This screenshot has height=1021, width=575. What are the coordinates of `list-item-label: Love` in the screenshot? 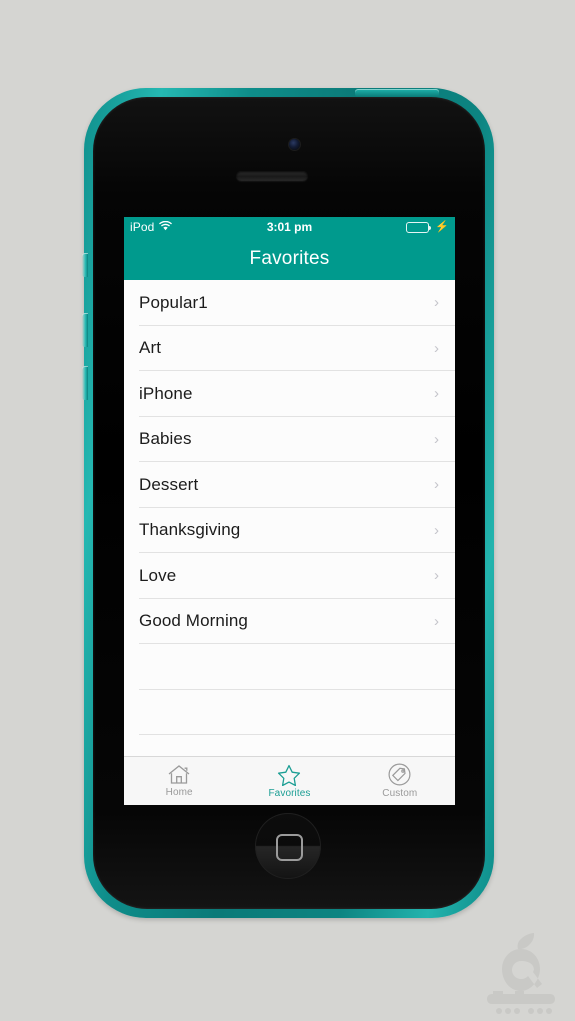 It's located at (158, 575).